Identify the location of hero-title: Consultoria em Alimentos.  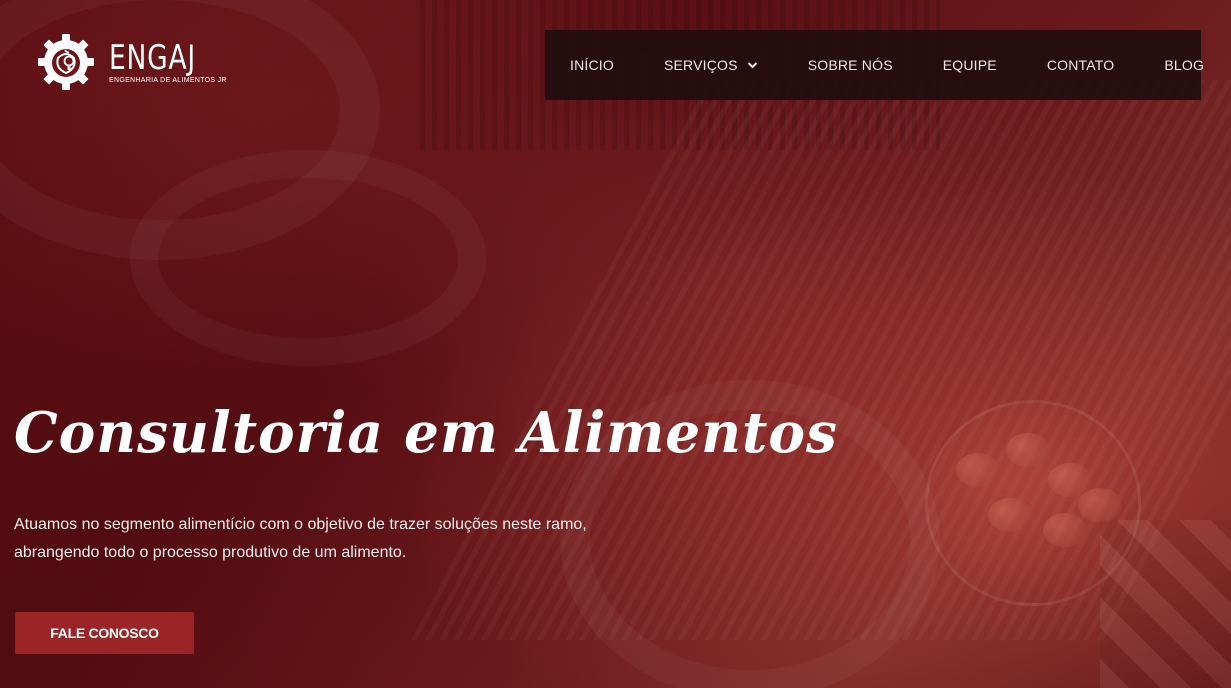
(426, 433).